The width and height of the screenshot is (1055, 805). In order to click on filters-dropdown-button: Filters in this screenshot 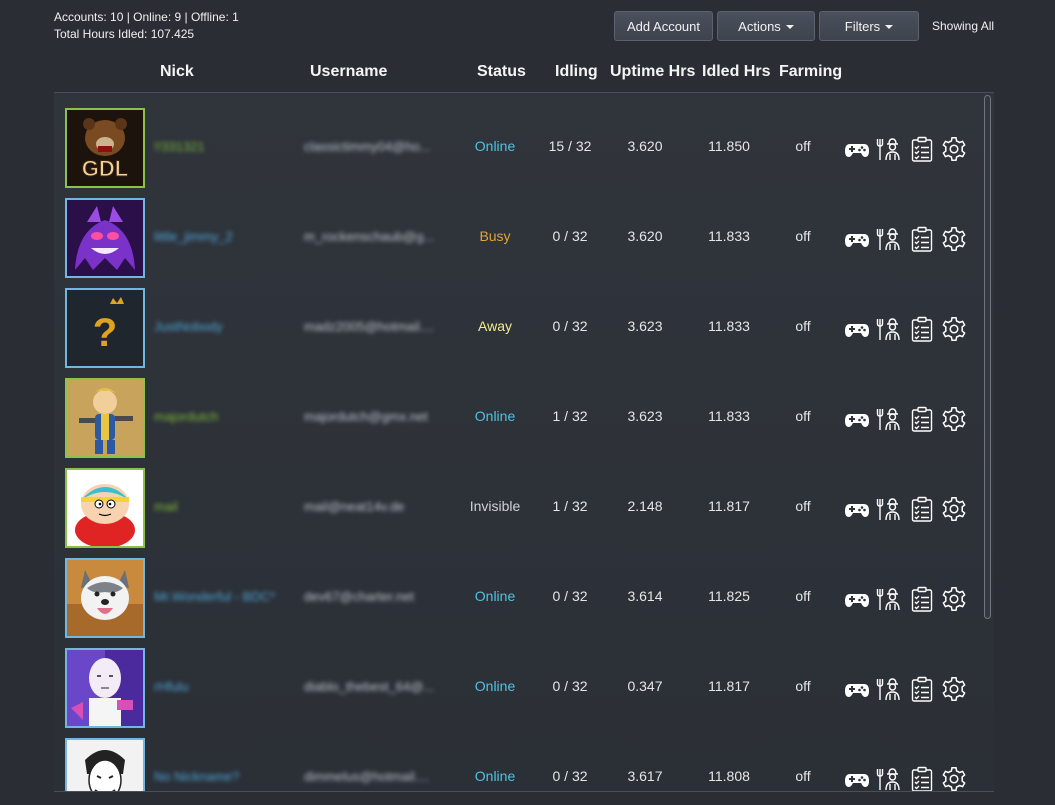, I will do `click(869, 26)`.